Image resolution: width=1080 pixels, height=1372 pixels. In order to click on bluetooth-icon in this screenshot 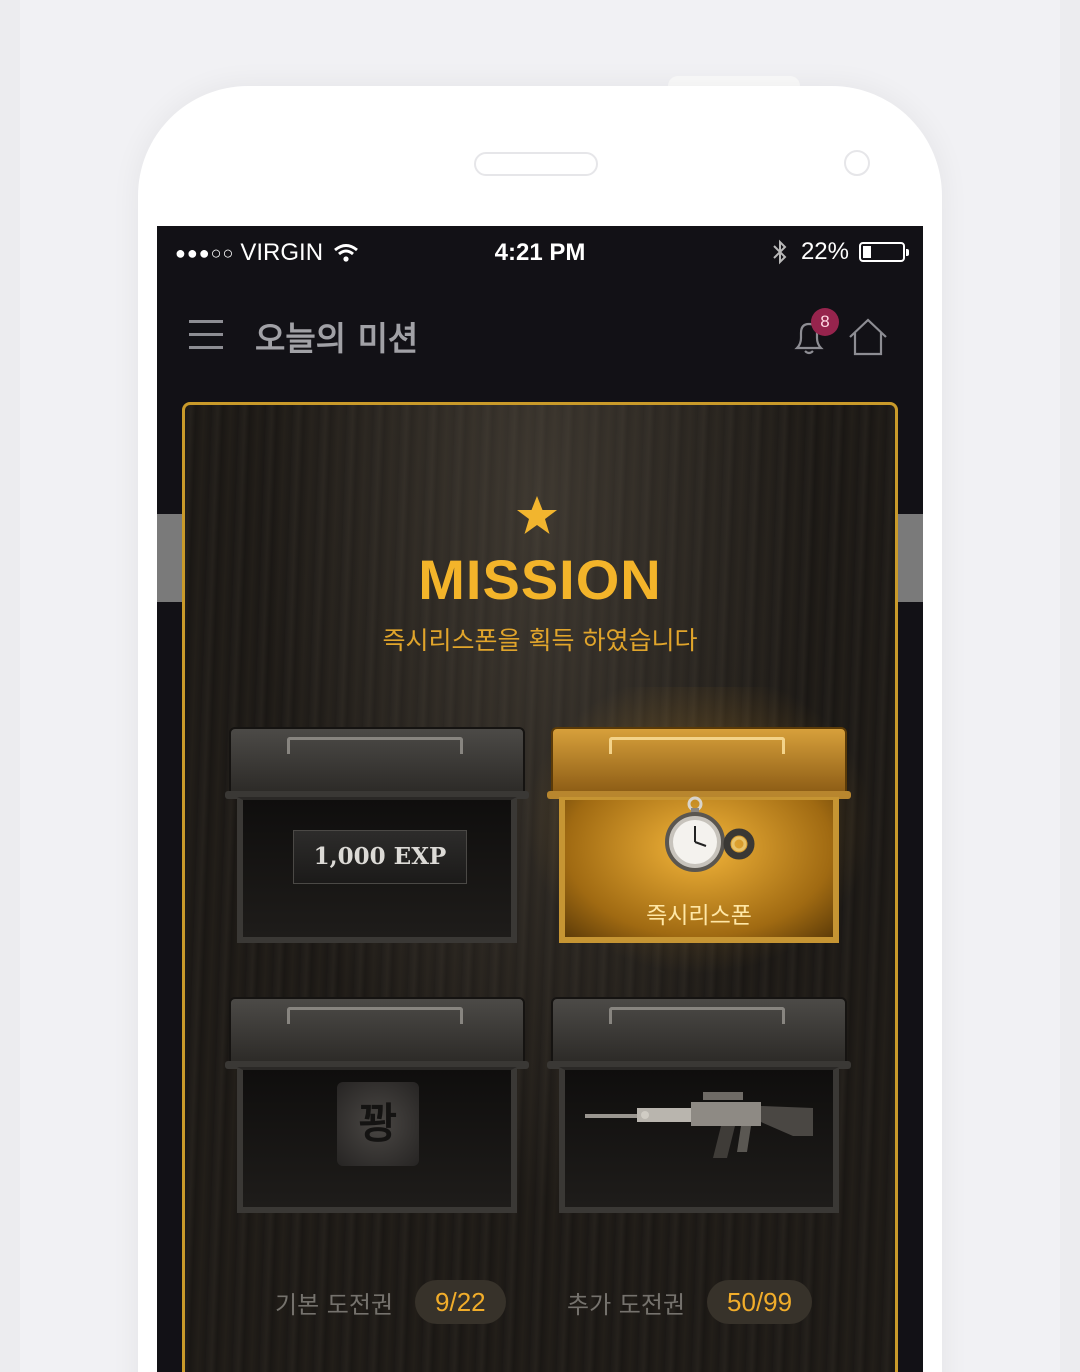, I will do `click(780, 252)`.